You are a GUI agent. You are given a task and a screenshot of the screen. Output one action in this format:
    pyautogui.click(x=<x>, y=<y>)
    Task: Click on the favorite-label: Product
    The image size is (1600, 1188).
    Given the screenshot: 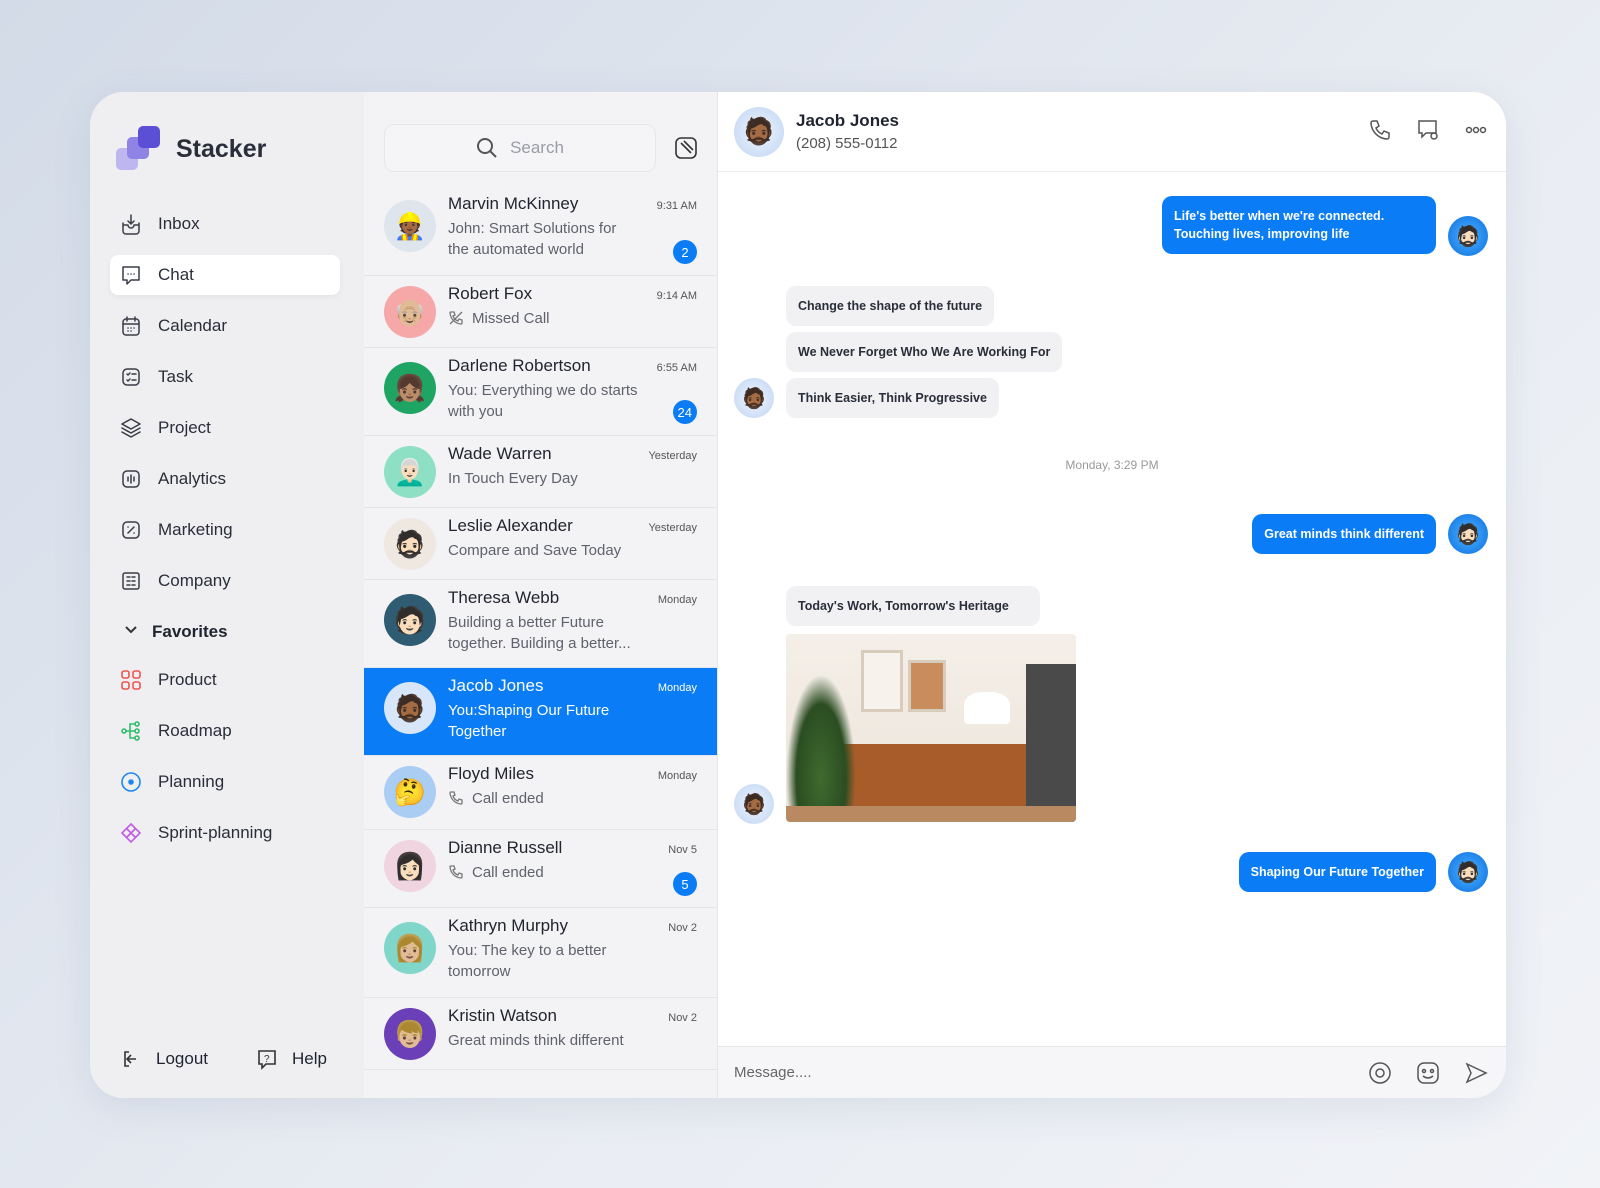 What is the action you would take?
    pyautogui.click(x=187, y=679)
    